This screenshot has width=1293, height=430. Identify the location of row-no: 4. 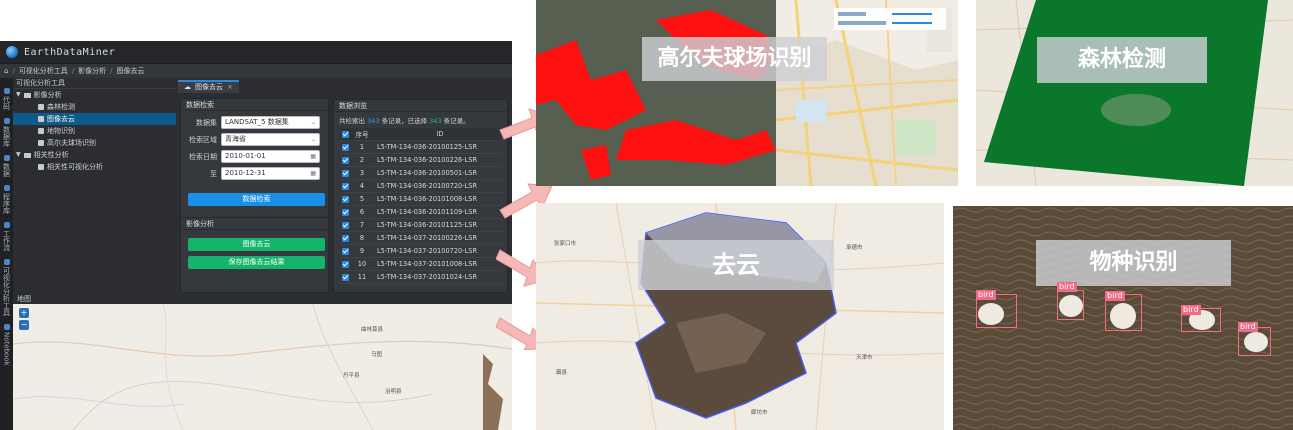
(362, 186).